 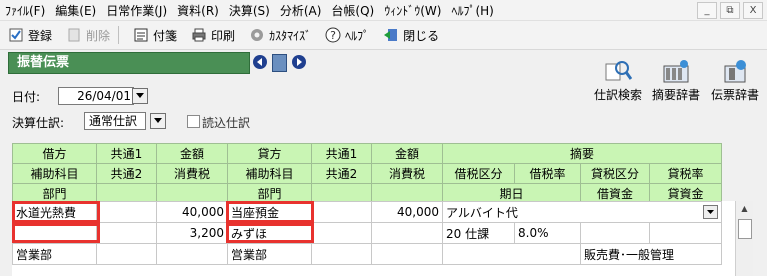 What do you see at coordinates (269, 233) in the screenshot?
I see `credit-sub-account-cell: みずほ` at bounding box center [269, 233].